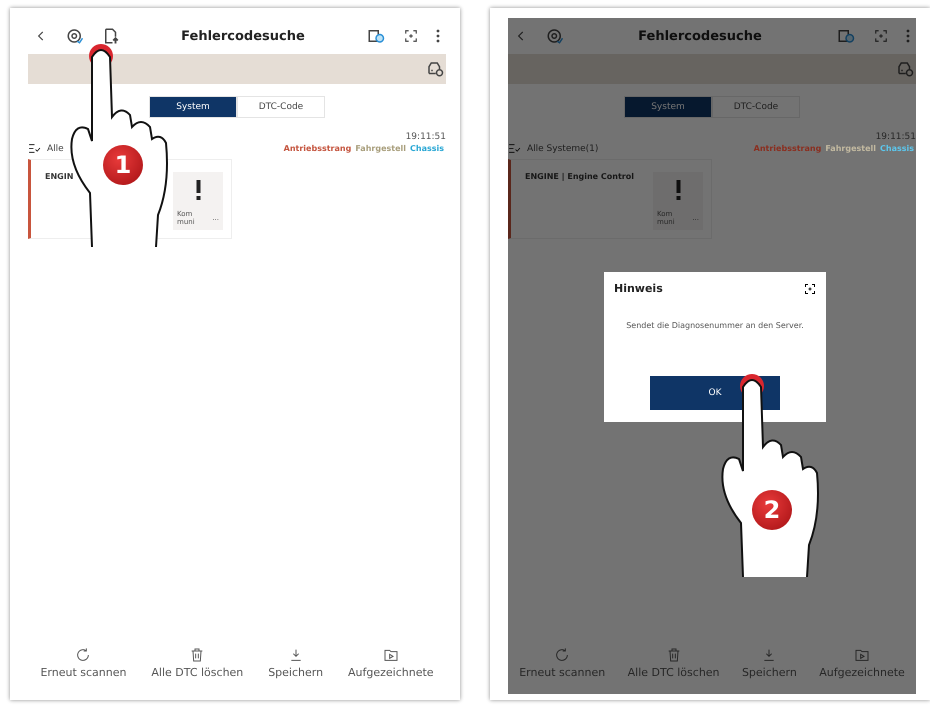 The width and height of the screenshot is (930, 706). What do you see at coordinates (562, 149) in the screenshot?
I see `filter-label: Alle Systeme(1)` at bounding box center [562, 149].